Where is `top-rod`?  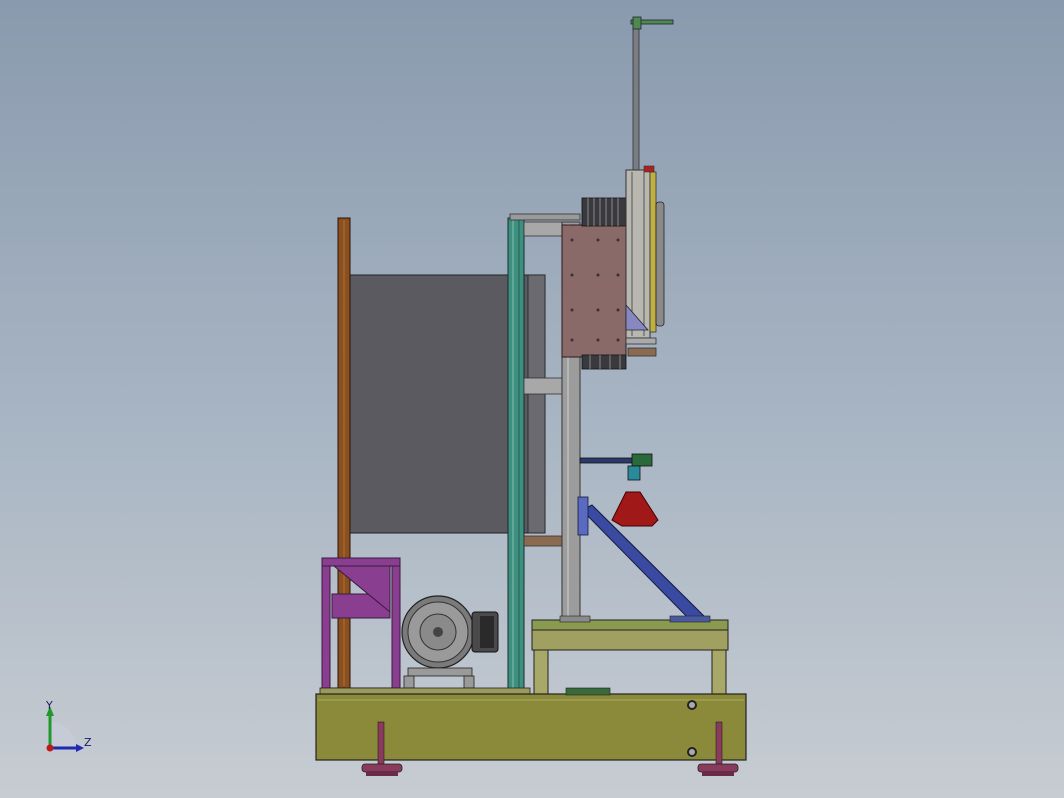
top-rod is located at coordinates (652, 95).